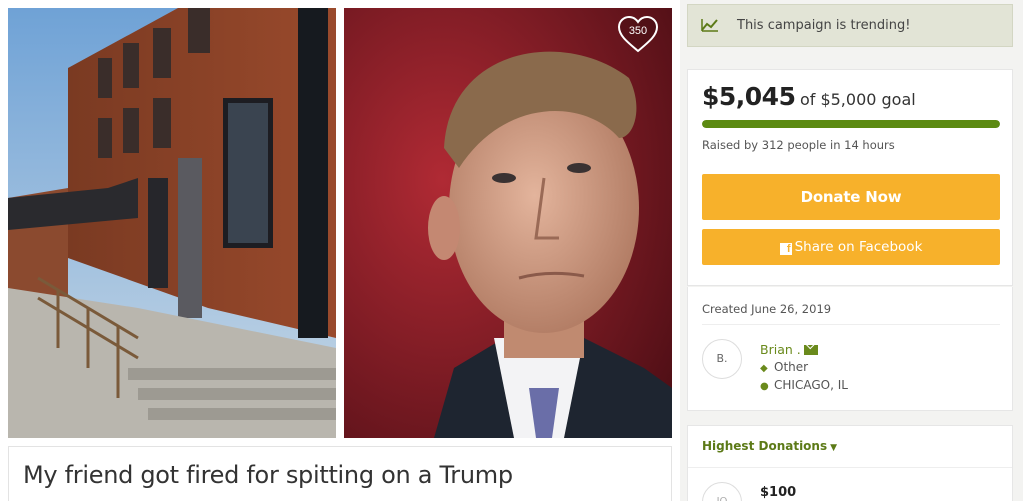 Image resolution: width=1023 pixels, height=501 pixels. I want to click on organizer-location: ● CHICAGO, IL, so click(804, 385).